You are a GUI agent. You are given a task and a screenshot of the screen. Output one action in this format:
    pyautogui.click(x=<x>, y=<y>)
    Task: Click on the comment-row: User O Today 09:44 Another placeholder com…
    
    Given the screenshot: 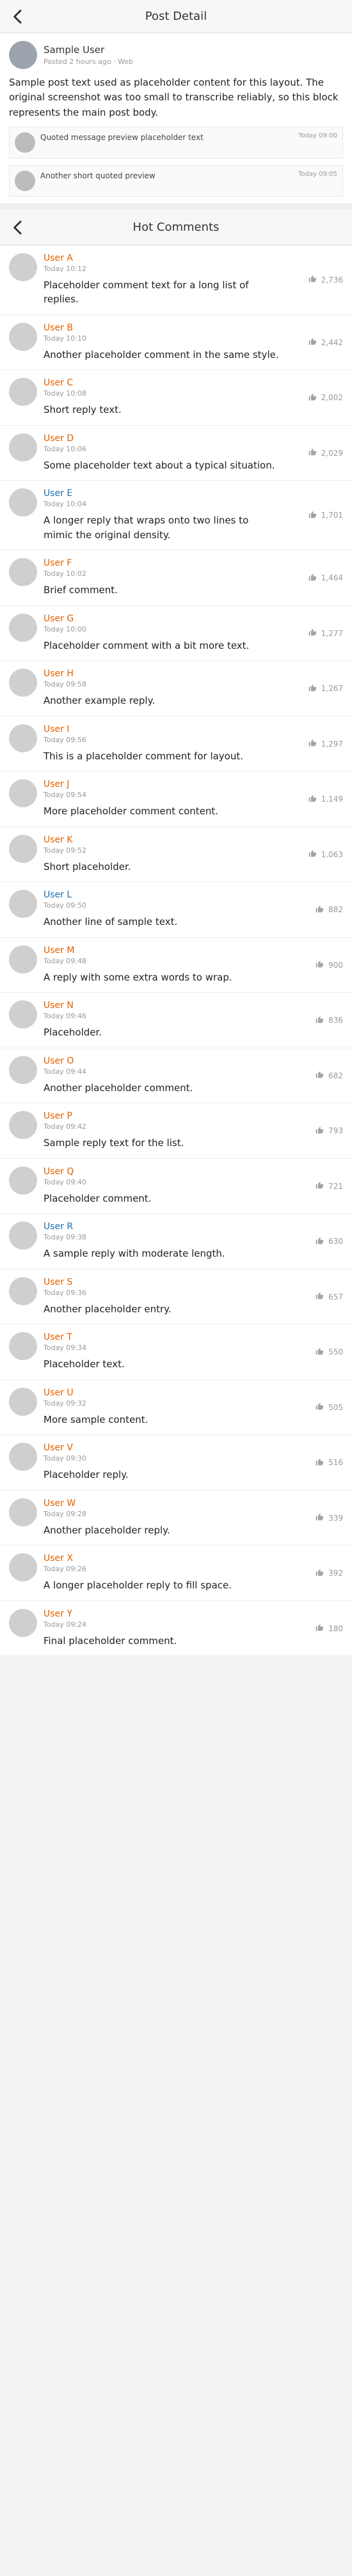 What is the action you would take?
    pyautogui.click(x=176, y=1076)
    